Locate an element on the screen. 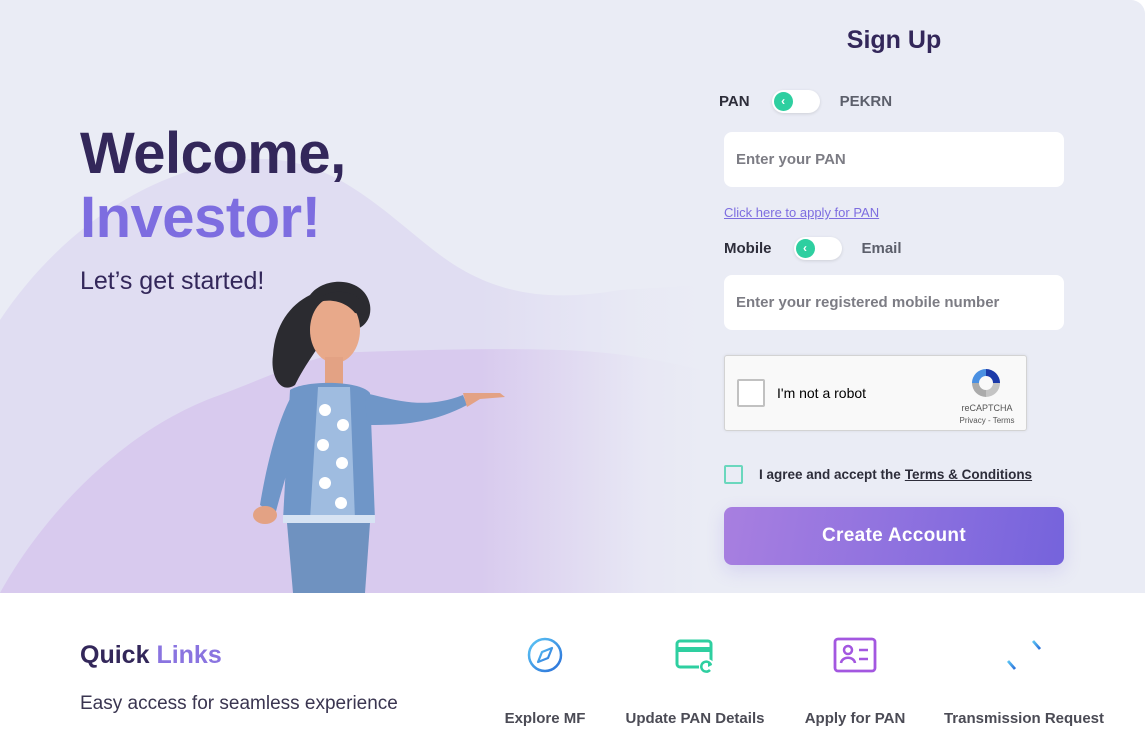 This screenshot has width=1145, height=746. quick-link-label: Explore MF is located at coordinates (545, 718).